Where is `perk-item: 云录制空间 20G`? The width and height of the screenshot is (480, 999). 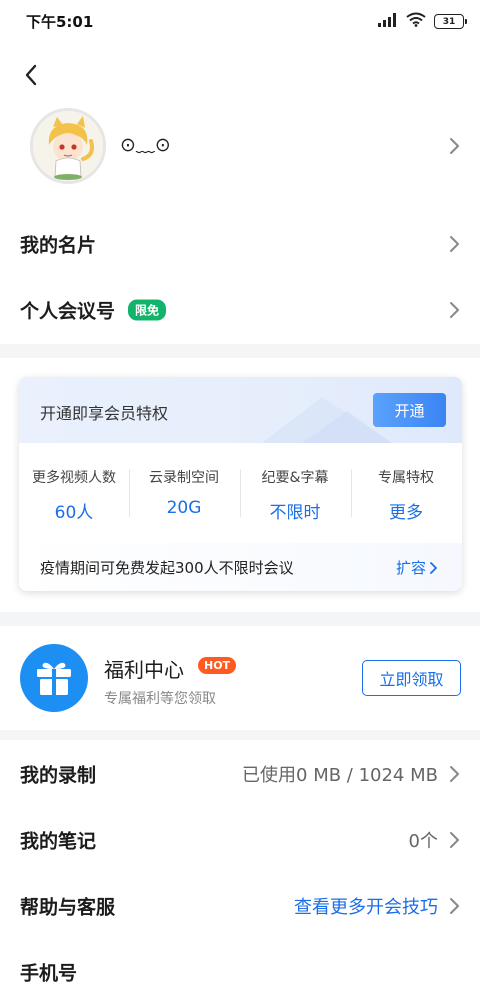 perk-item: 云录制空间 20G is located at coordinates (184, 492).